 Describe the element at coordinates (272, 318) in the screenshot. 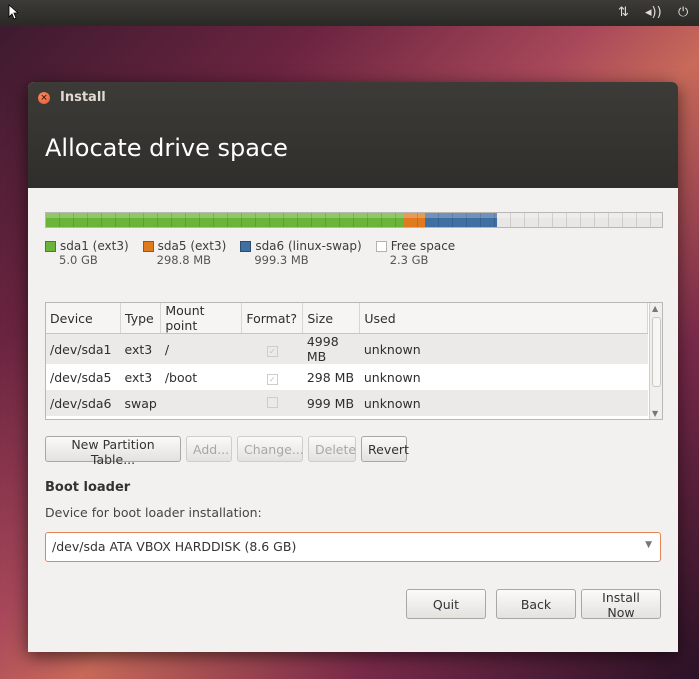

I see `column-header-format: Format?` at that location.